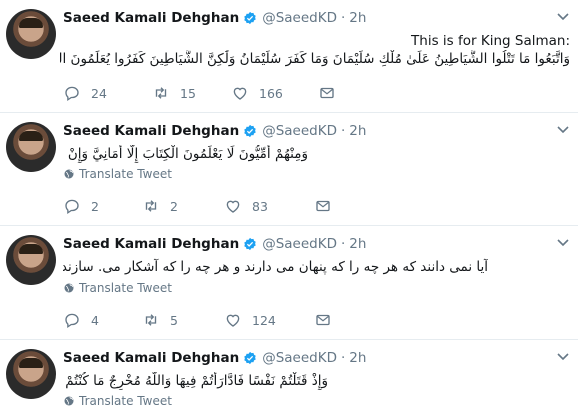 The height and width of the screenshot is (411, 578). Describe the element at coordinates (174, 320) in the screenshot. I see `retweet-count: 5` at that location.